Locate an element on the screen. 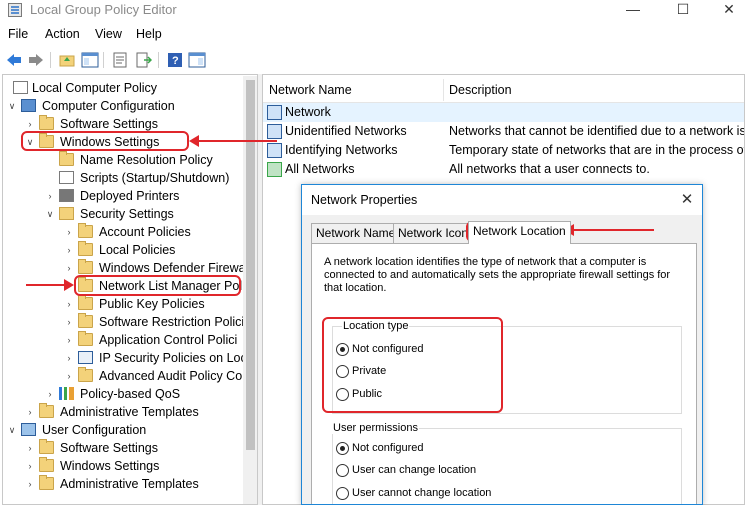 The image size is (745, 505). security-icon is located at coordinates (66, 213).